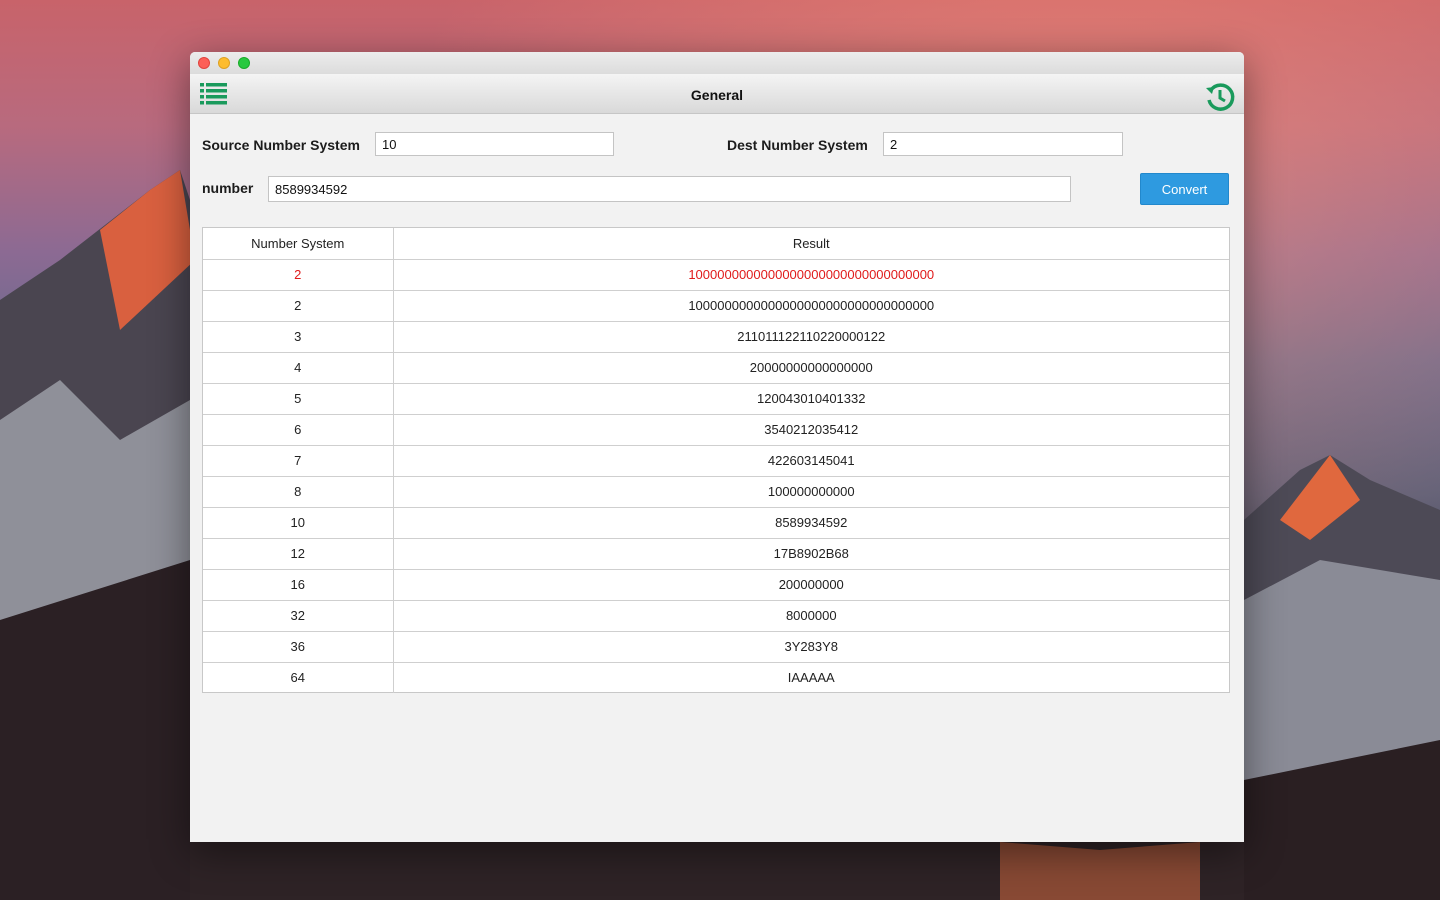 Image resolution: width=1440 pixels, height=900 pixels. Describe the element at coordinates (244, 63) in the screenshot. I see `zoom-window-button` at that location.